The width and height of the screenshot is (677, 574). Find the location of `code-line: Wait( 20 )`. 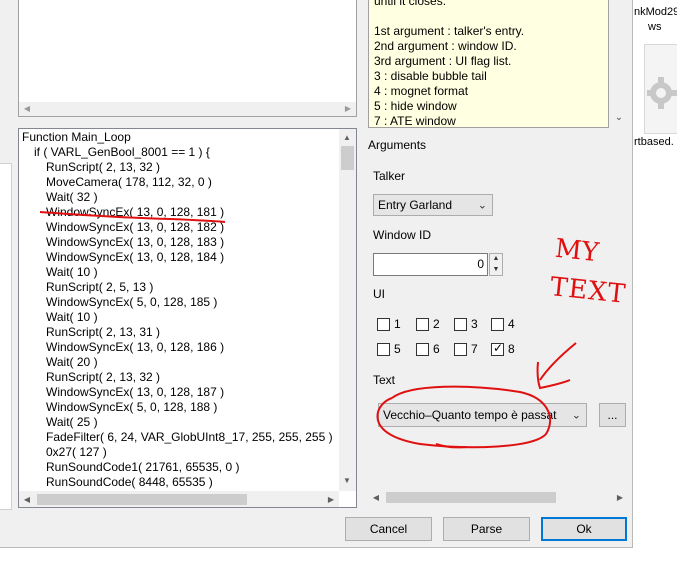

code-line: Wait( 20 ) is located at coordinates (72, 362).